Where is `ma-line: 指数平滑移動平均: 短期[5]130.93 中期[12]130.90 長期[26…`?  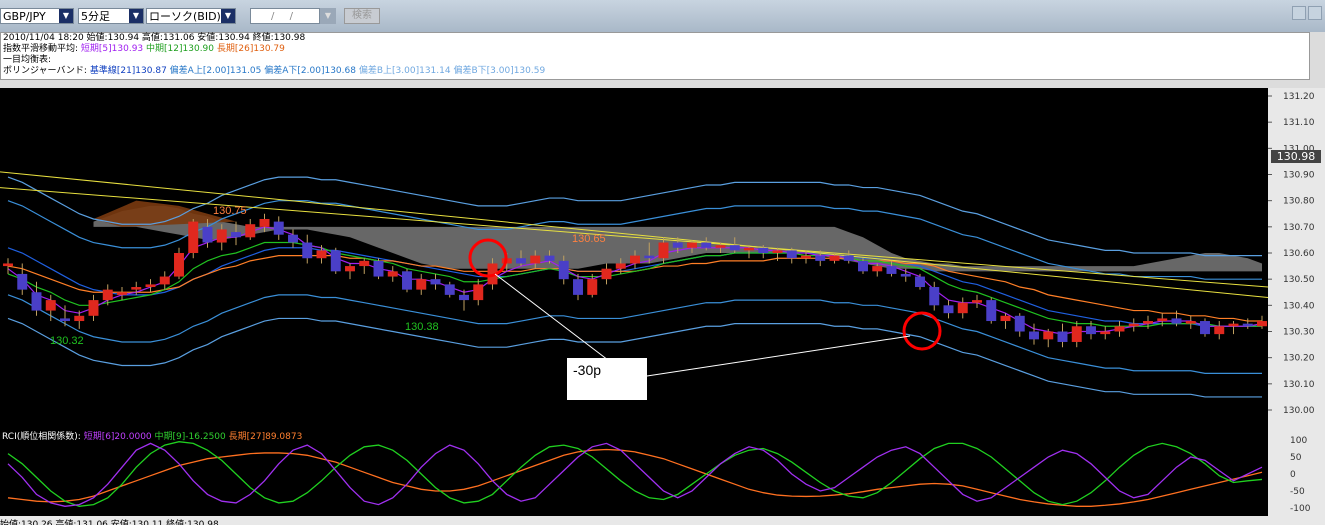
ma-line: 指数平滑移動平均: 短期[5]130.93 中期[12]130.90 長期[26… is located at coordinates (656, 49).